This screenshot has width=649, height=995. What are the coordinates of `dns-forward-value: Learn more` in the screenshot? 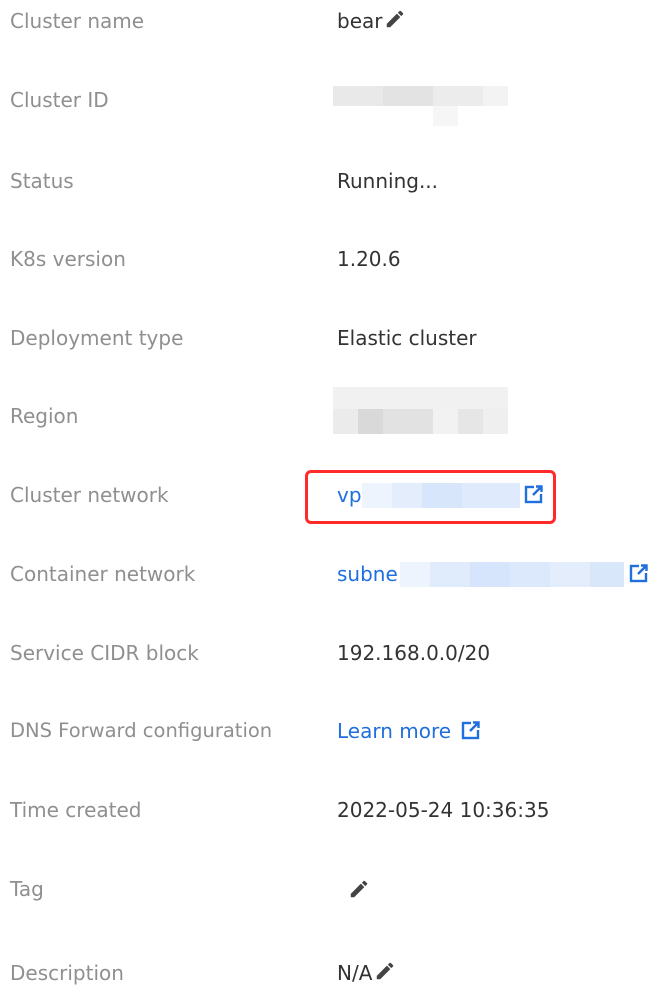 It's located at (409, 732).